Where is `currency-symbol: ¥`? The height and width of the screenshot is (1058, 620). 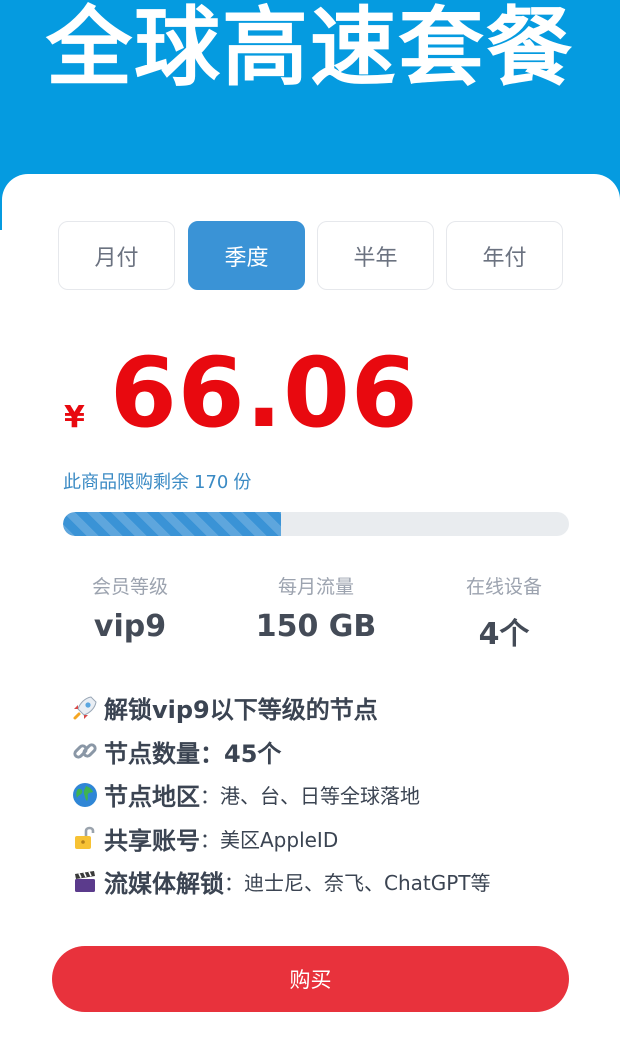
currency-symbol: ¥ is located at coordinates (74, 417).